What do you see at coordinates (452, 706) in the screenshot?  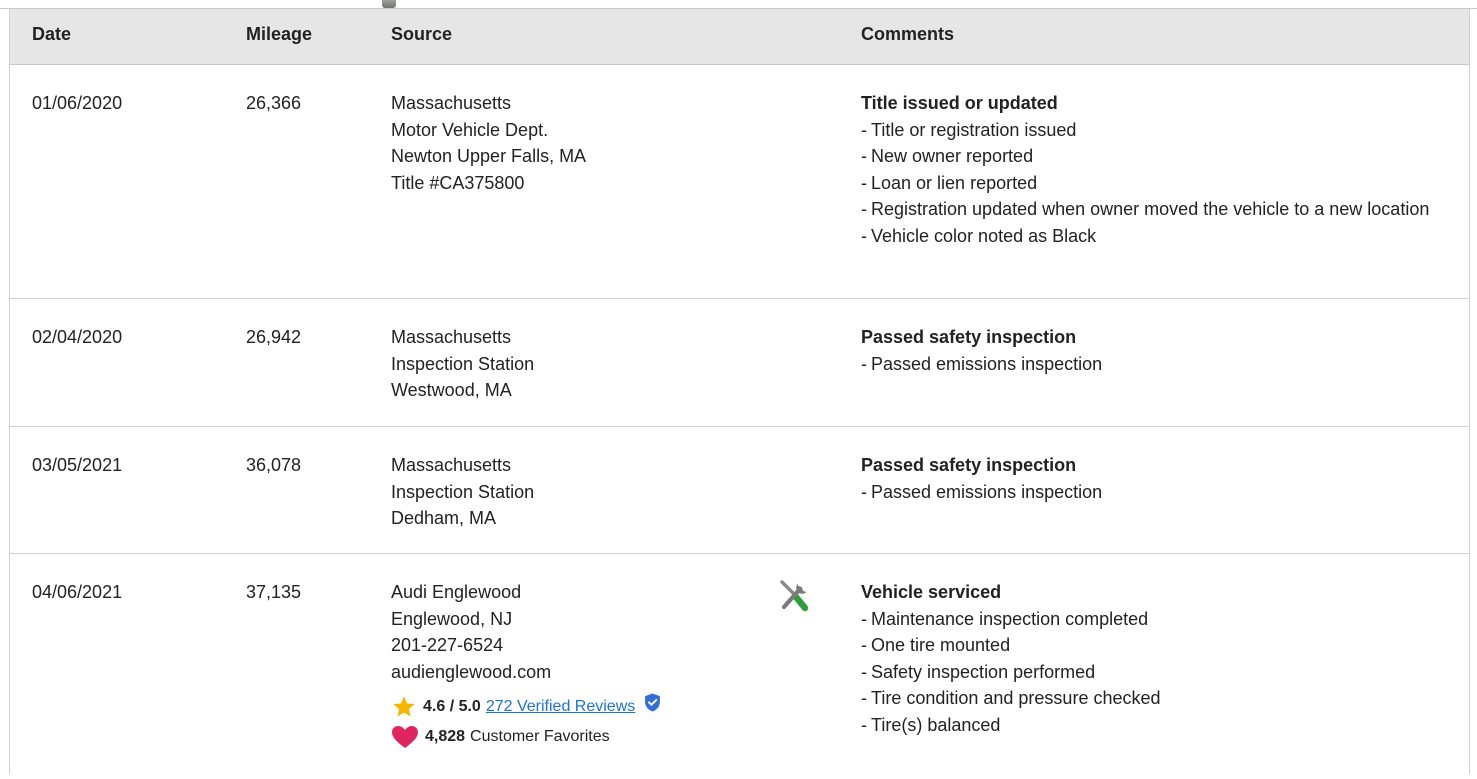 I see `rating-value: 4.6 / 5.0` at bounding box center [452, 706].